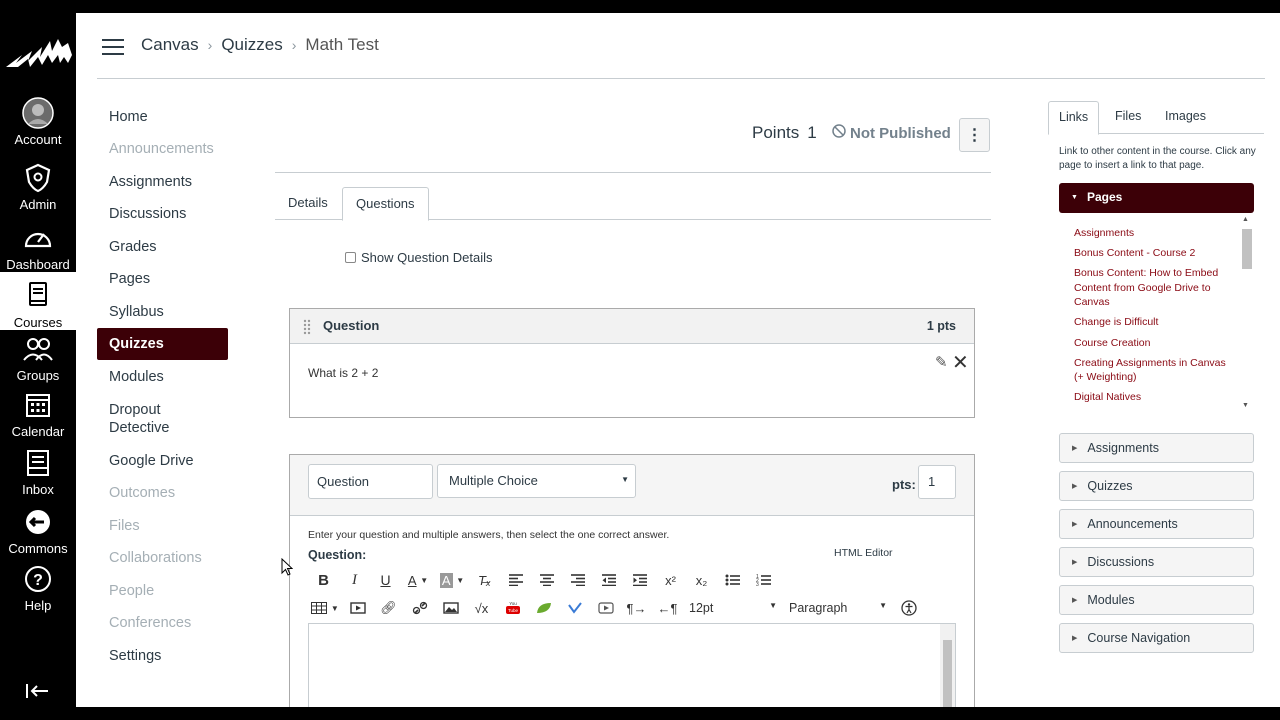 The height and width of the screenshot is (720, 1280). What do you see at coordinates (960, 362) in the screenshot?
I see `close-icon: ✕` at bounding box center [960, 362].